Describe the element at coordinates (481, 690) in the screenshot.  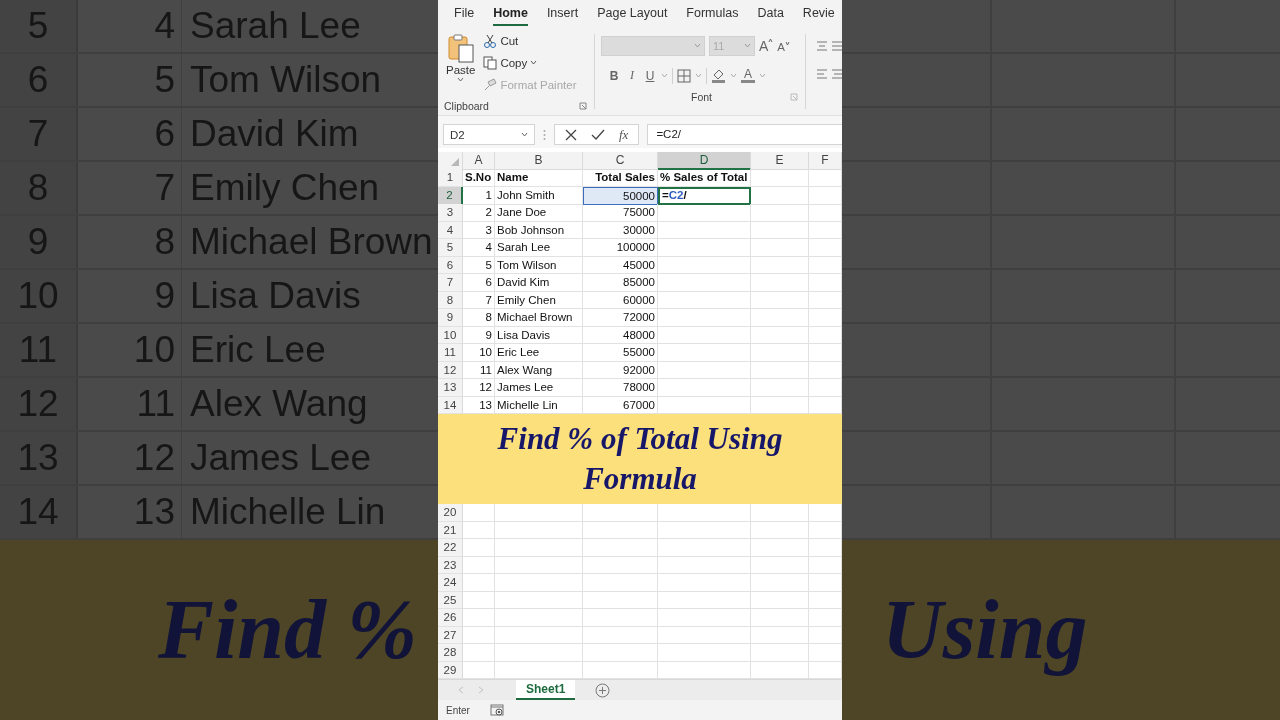
I see `scroll-right-icon` at that location.